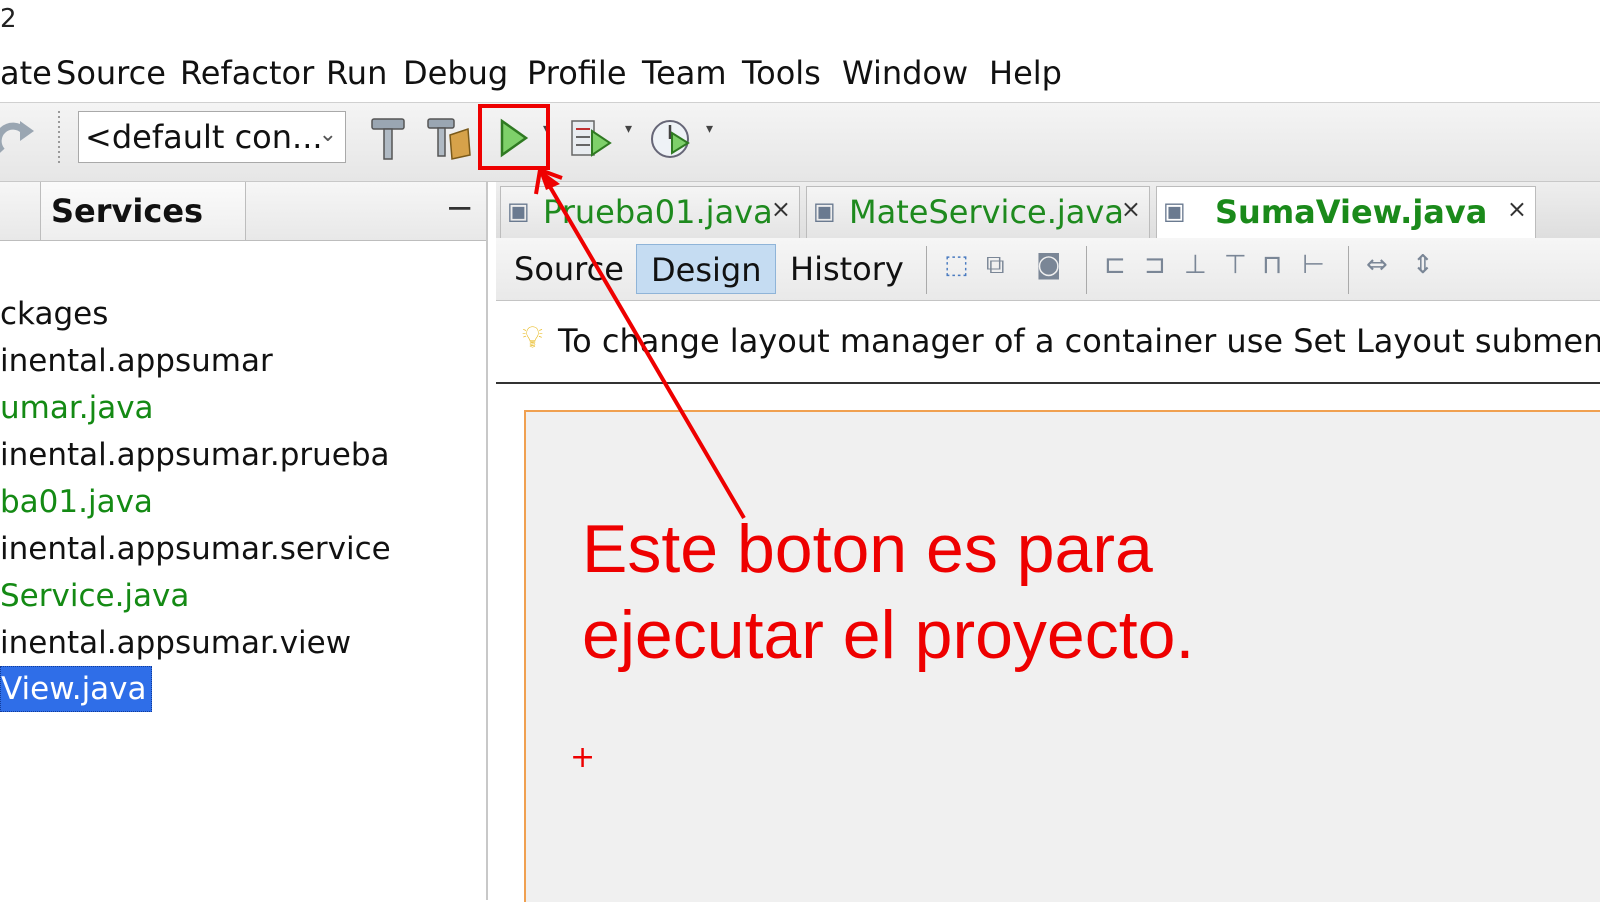 The width and height of the screenshot is (1600, 902). Describe the element at coordinates (17, 137) in the screenshot. I see `redo-icon` at that location.